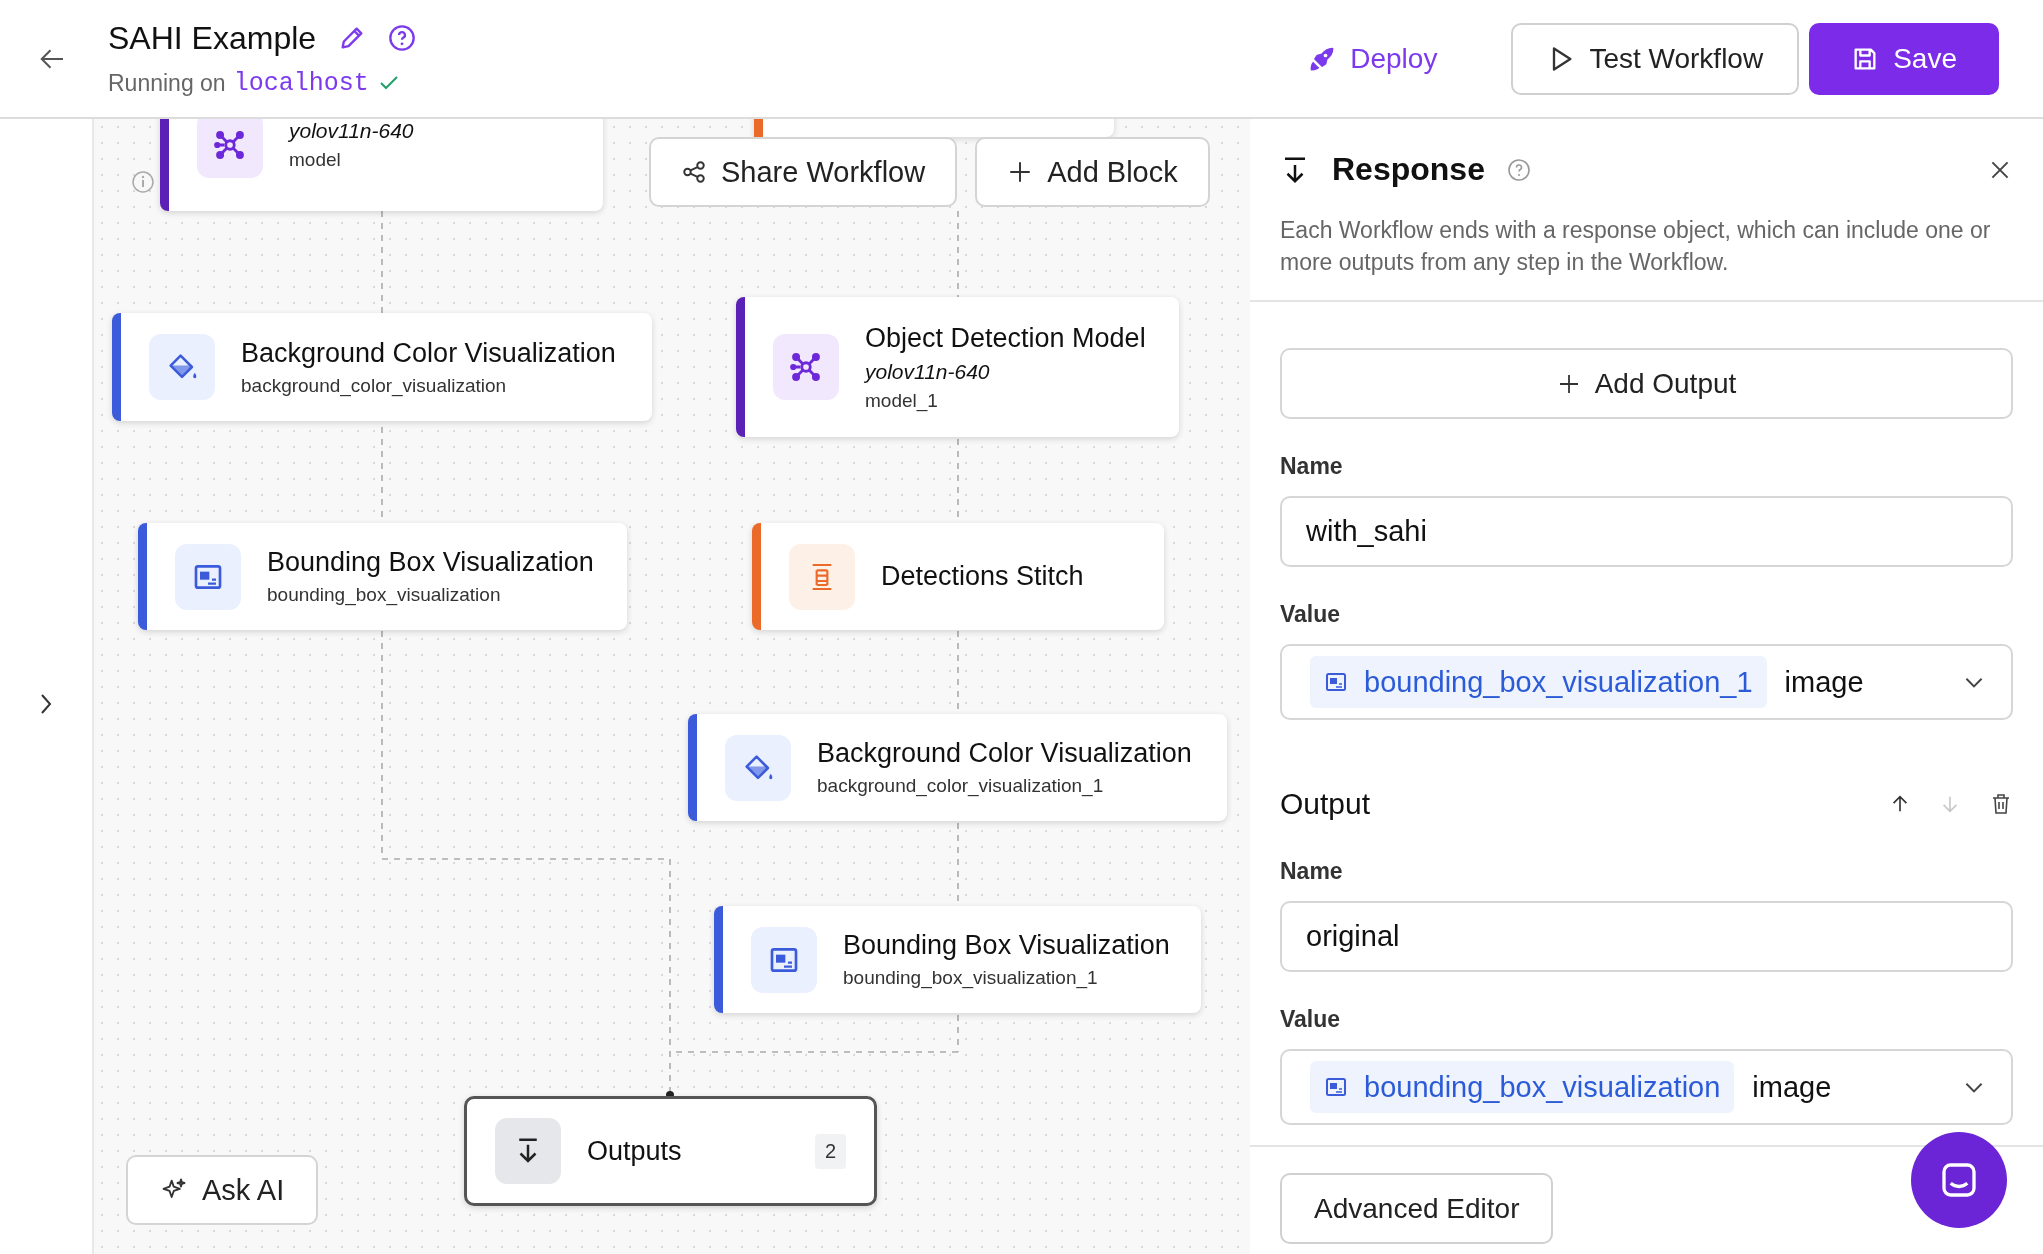 This screenshot has height=1254, width=2043. I want to click on add-block-button: Add Block, so click(1092, 172).